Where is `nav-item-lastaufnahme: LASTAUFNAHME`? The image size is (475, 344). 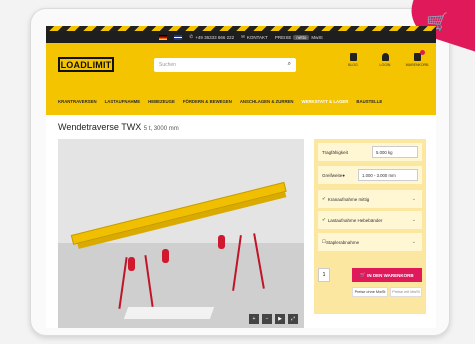
nav-item-lastaufnahme: LASTAUFNAHME is located at coordinates (123, 101).